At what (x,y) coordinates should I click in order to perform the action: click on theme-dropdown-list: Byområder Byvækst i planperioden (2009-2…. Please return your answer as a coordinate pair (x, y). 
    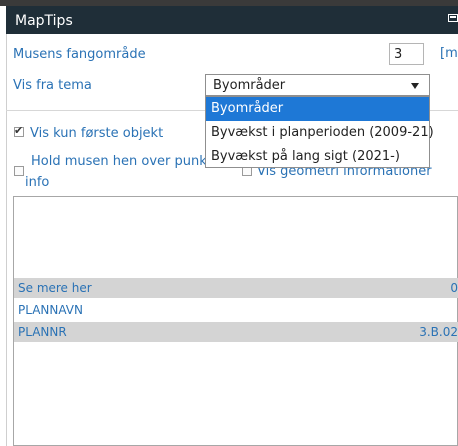
    Looking at the image, I should click on (319, 132).